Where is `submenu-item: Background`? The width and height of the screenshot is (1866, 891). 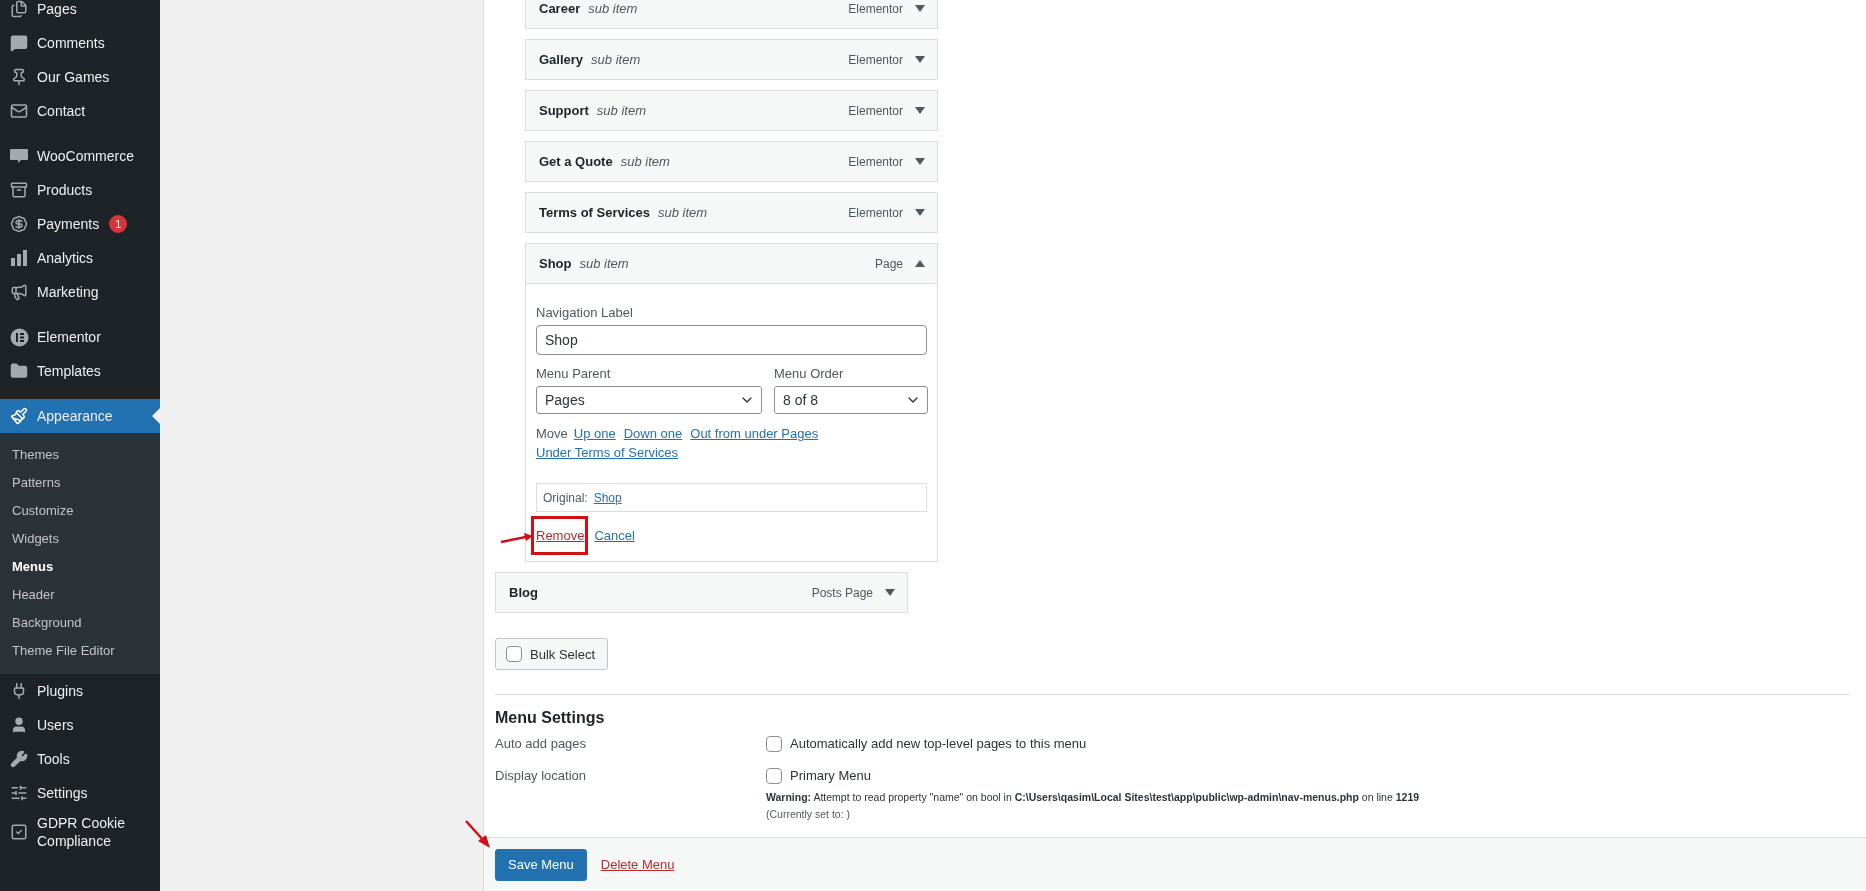
submenu-item: Background is located at coordinates (80, 622).